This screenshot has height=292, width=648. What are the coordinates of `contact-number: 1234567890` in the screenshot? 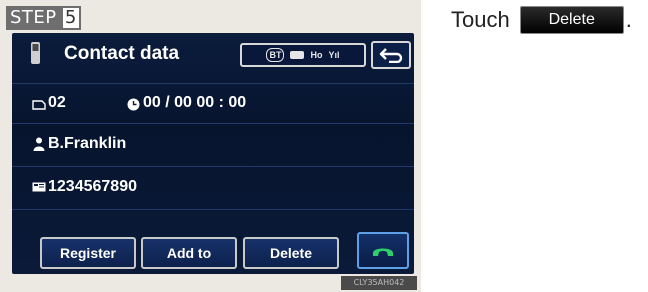 It's located at (92, 186).